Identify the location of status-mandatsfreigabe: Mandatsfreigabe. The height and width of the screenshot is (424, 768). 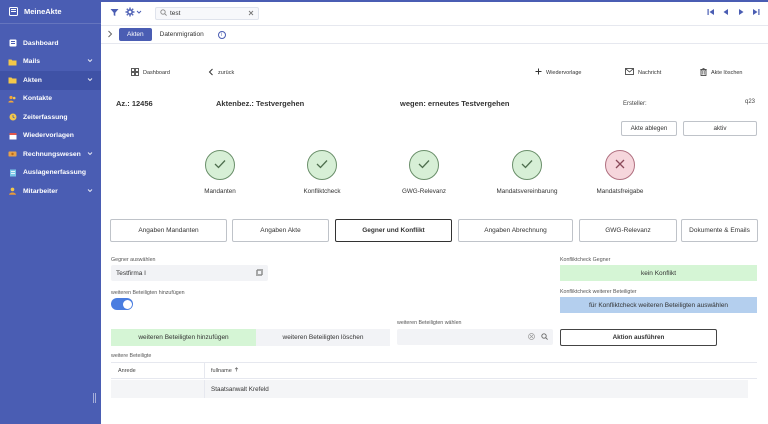
(620, 172).